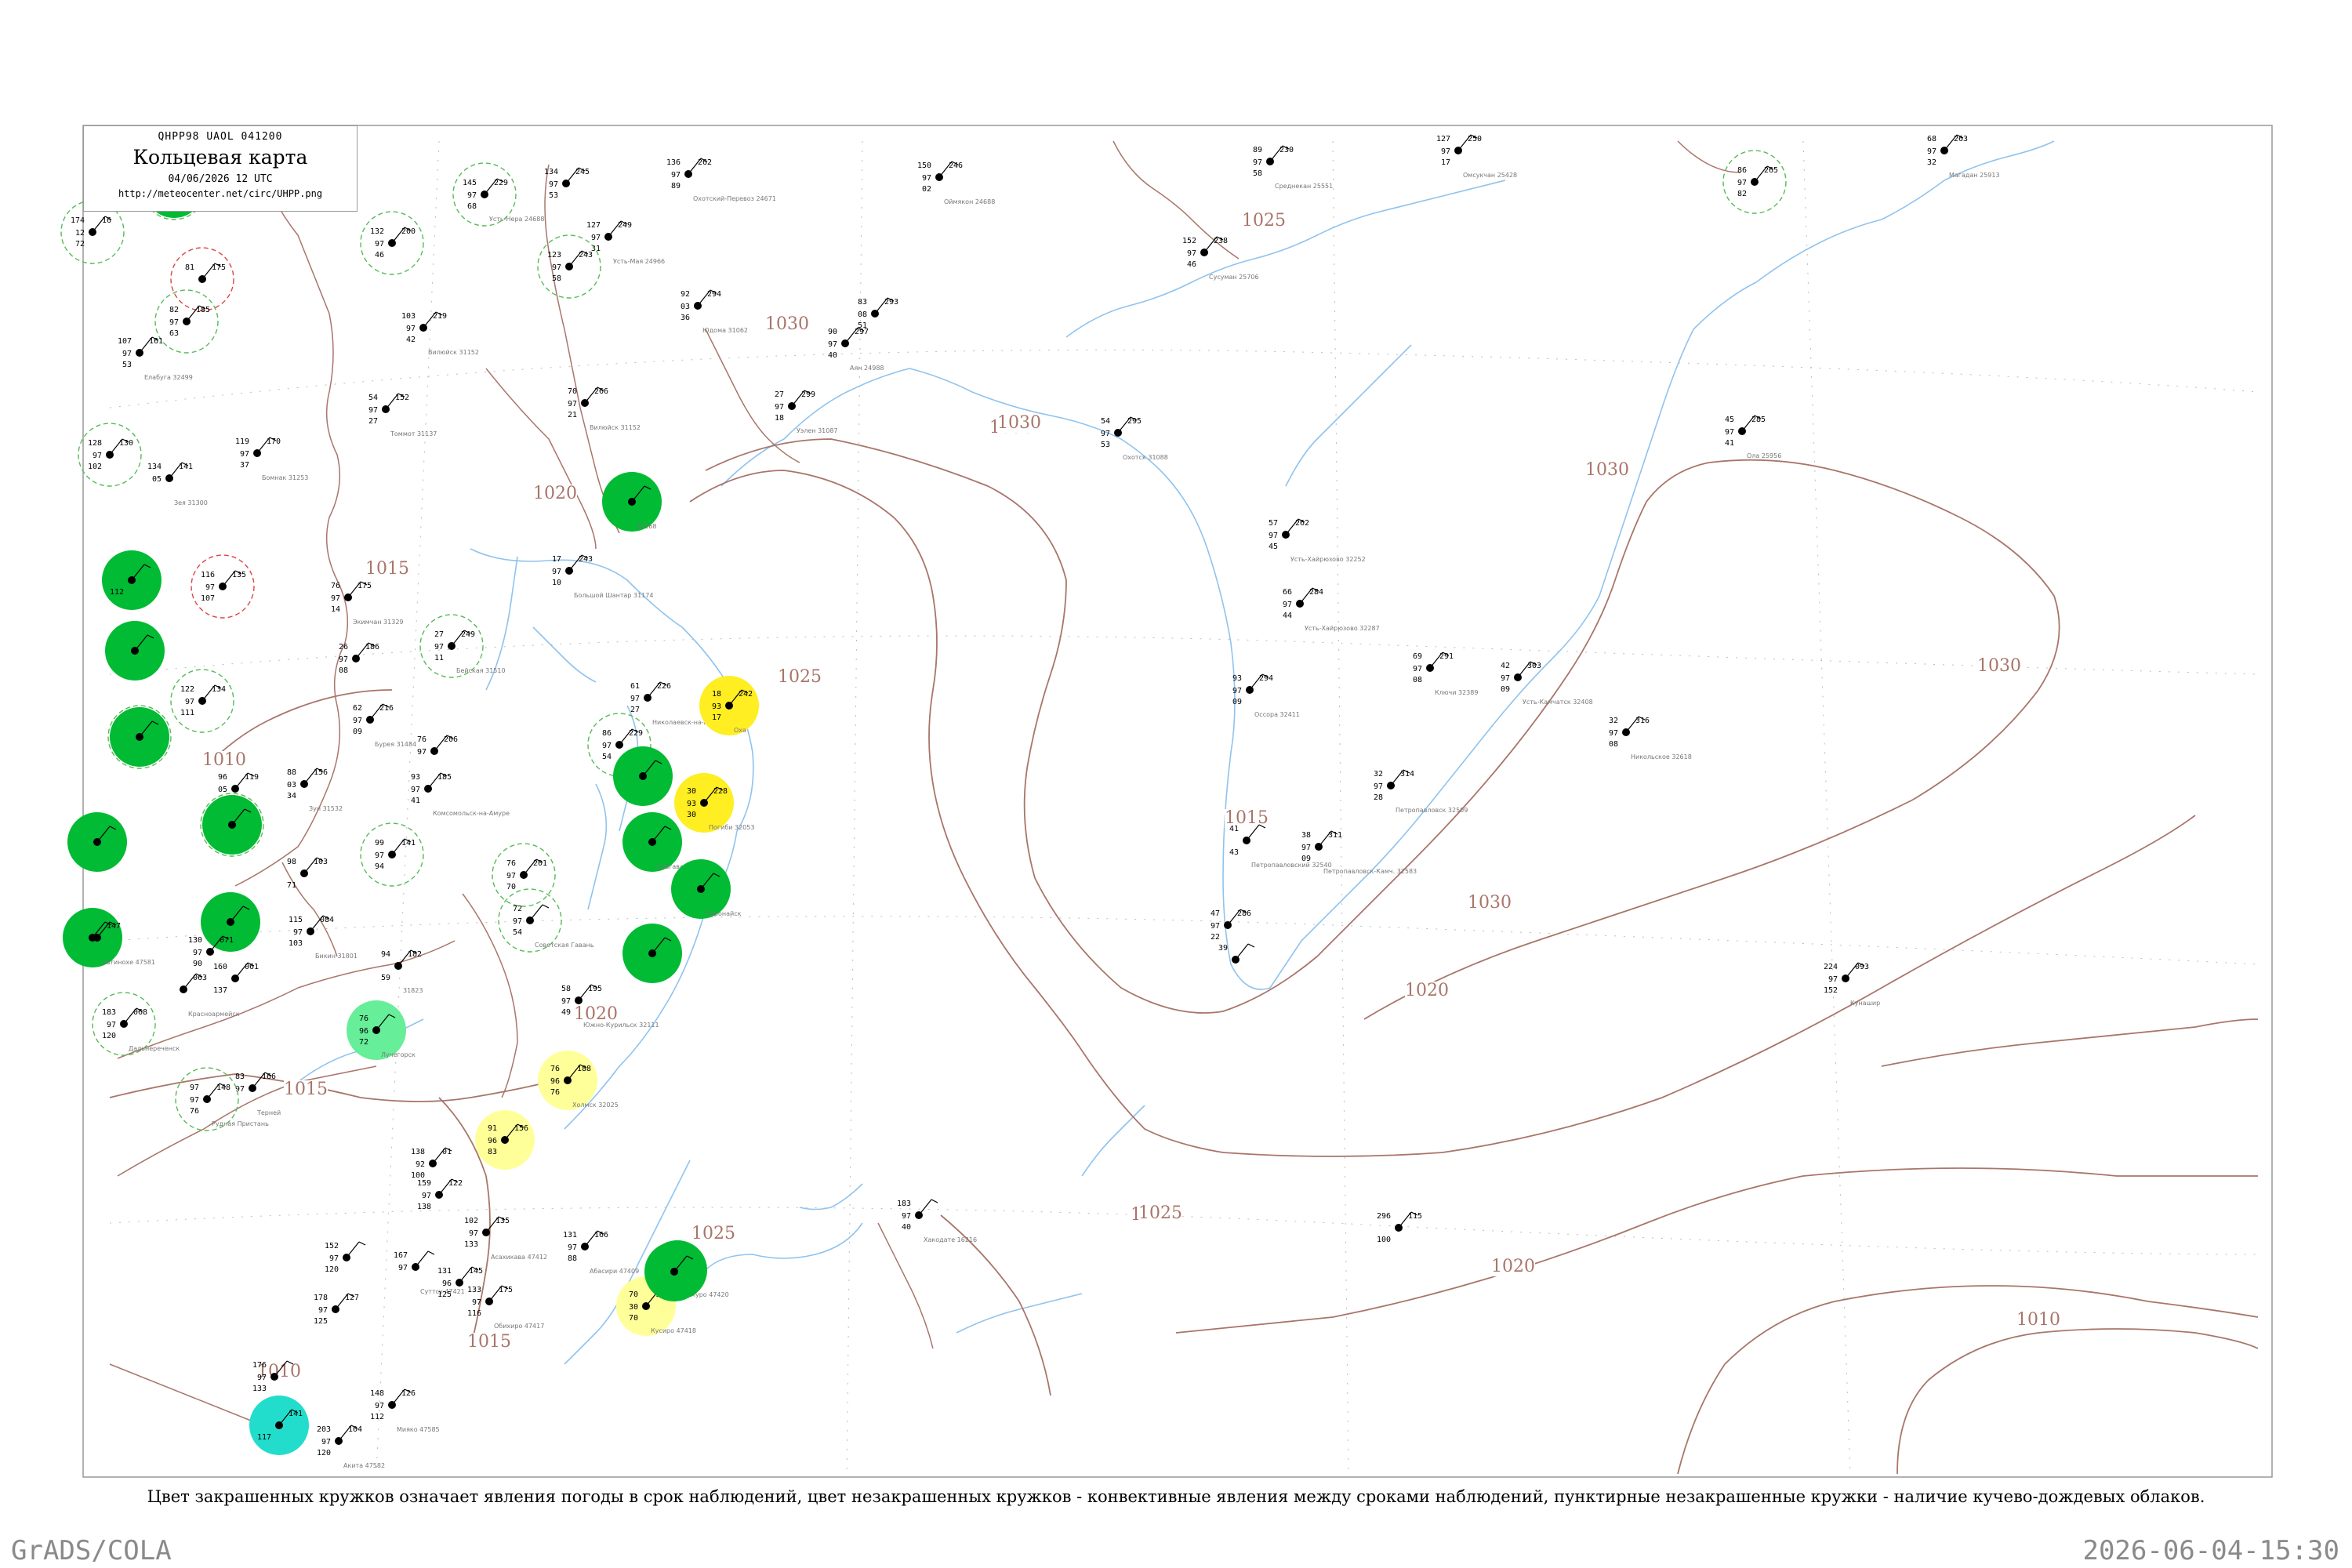 This screenshot has height=1568, width=2352. I want to click on station-temperature: 61, so click(635, 686).